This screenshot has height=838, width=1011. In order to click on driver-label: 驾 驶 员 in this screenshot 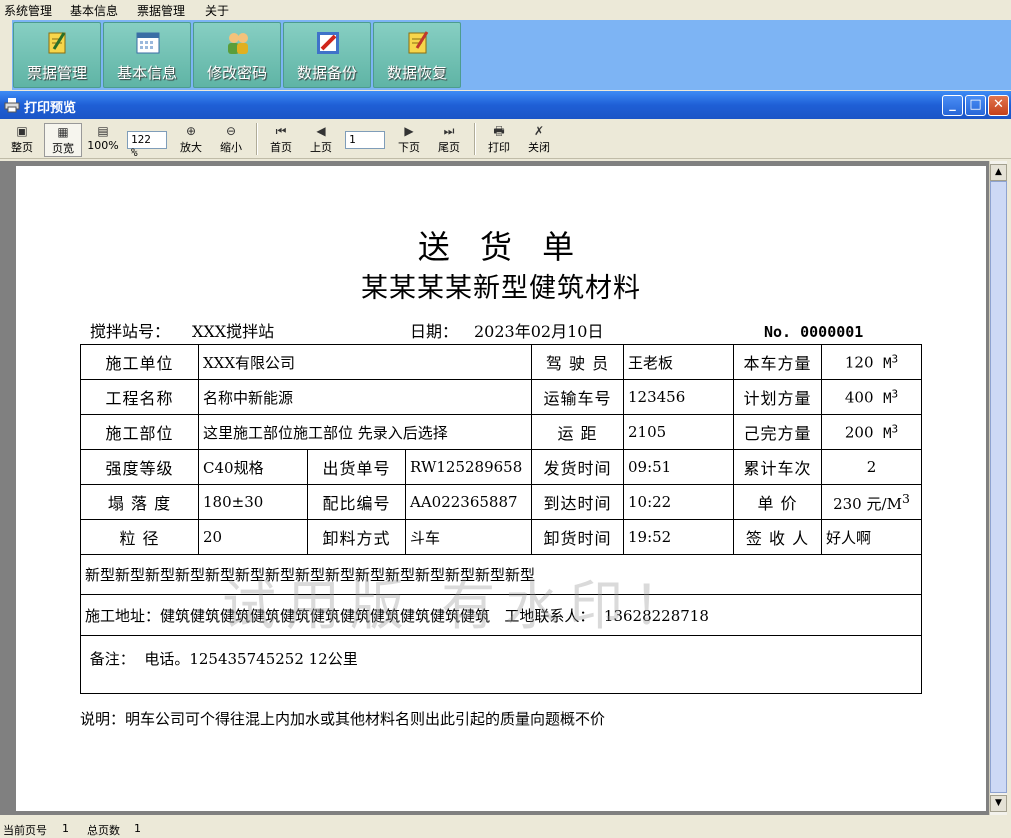, I will do `click(577, 362)`.